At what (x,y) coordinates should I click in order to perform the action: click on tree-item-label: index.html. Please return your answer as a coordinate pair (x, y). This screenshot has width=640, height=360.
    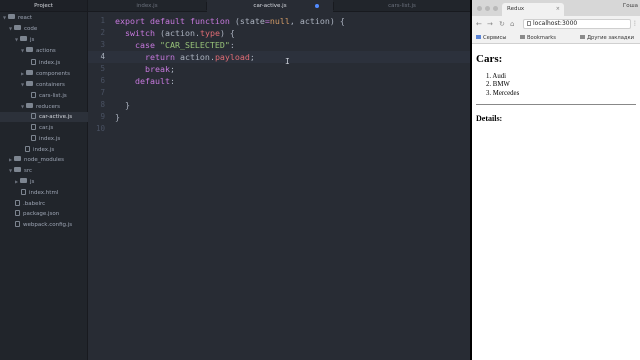
    Looking at the image, I should click on (44, 193).